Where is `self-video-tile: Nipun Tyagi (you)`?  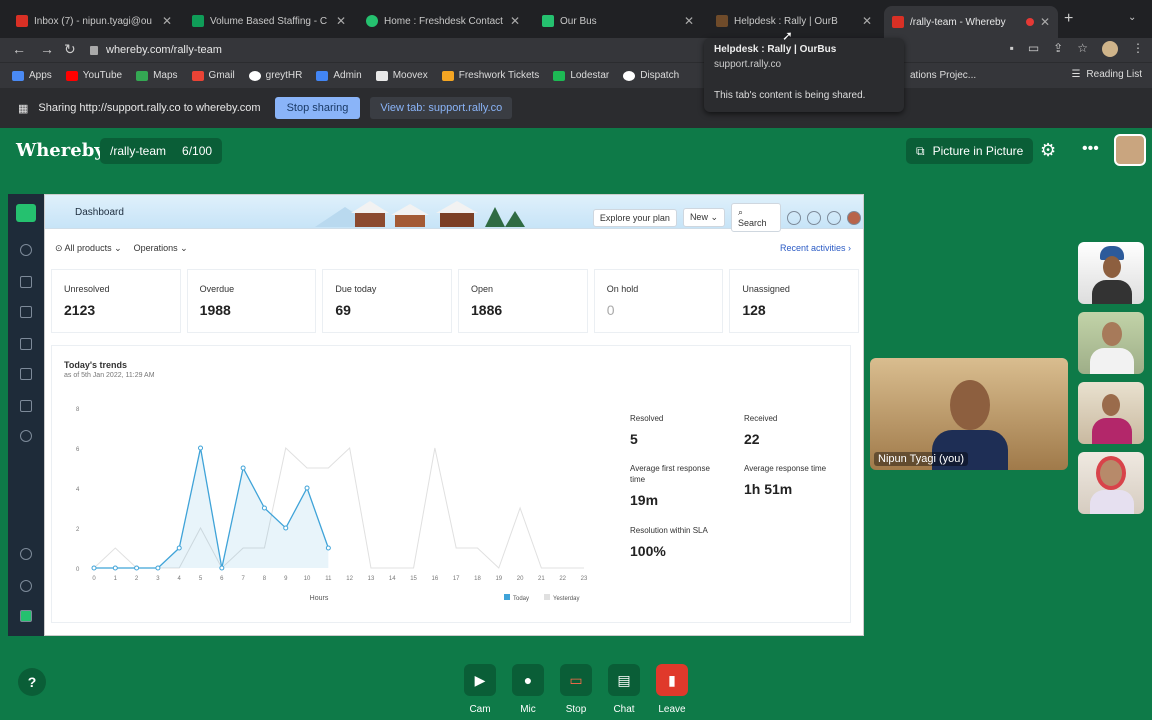 self-video-tile: Nipun Tyagi (you) is located at coordinates (969, 414).